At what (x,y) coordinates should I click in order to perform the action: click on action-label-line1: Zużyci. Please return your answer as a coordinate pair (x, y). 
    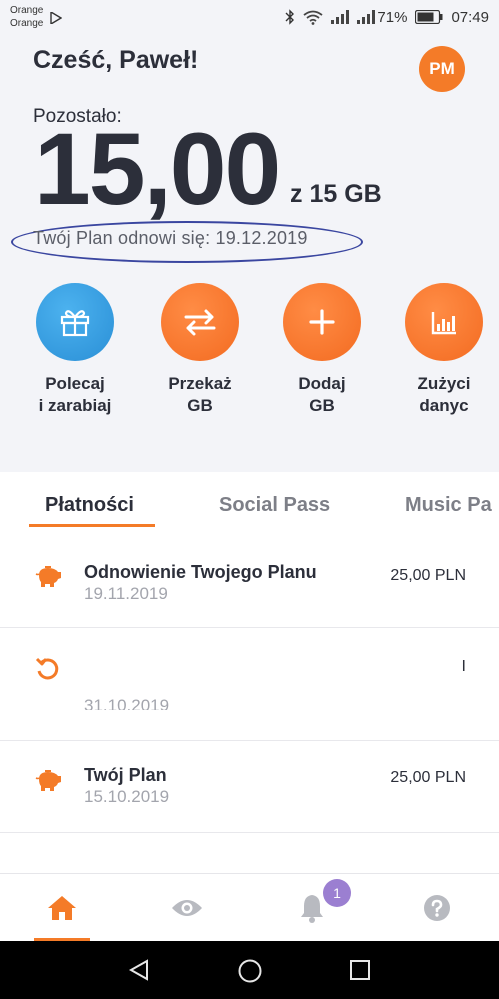
    Looking at the image, I should click on (444, 383).